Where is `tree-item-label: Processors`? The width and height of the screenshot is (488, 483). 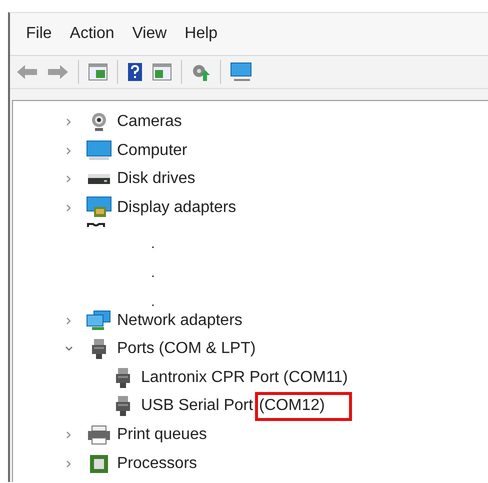
tree-item-label: Processors is located at coordinates (157, 463).